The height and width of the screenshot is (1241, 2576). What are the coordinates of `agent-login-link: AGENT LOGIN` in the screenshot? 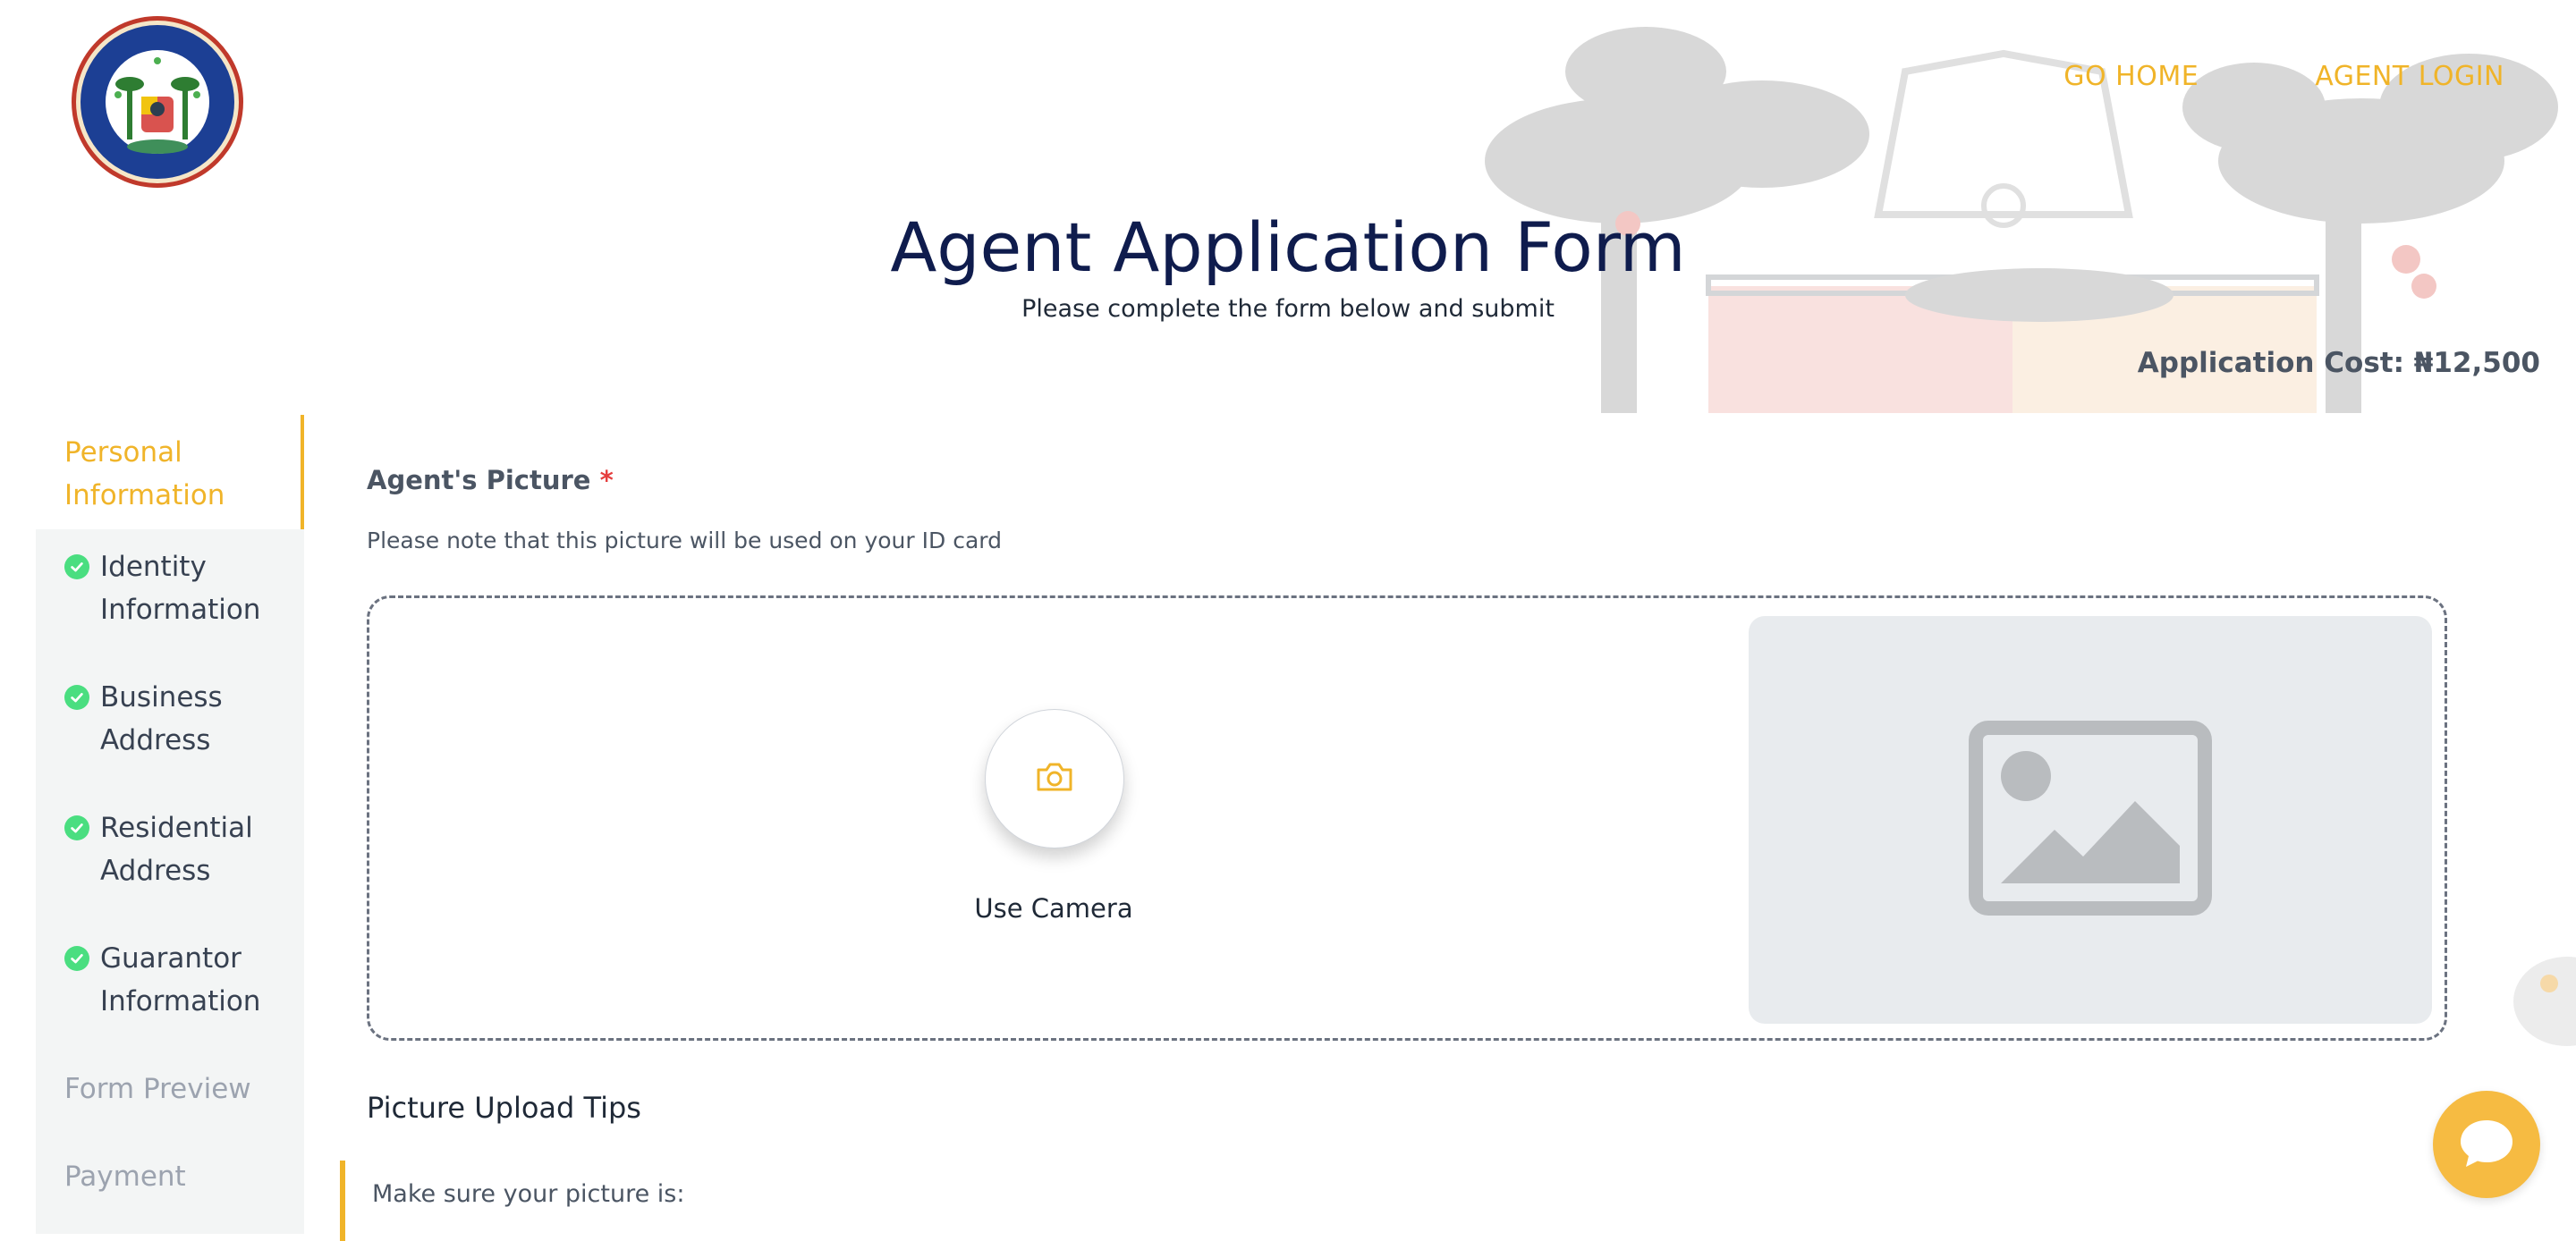 It's located at (2409, 76).